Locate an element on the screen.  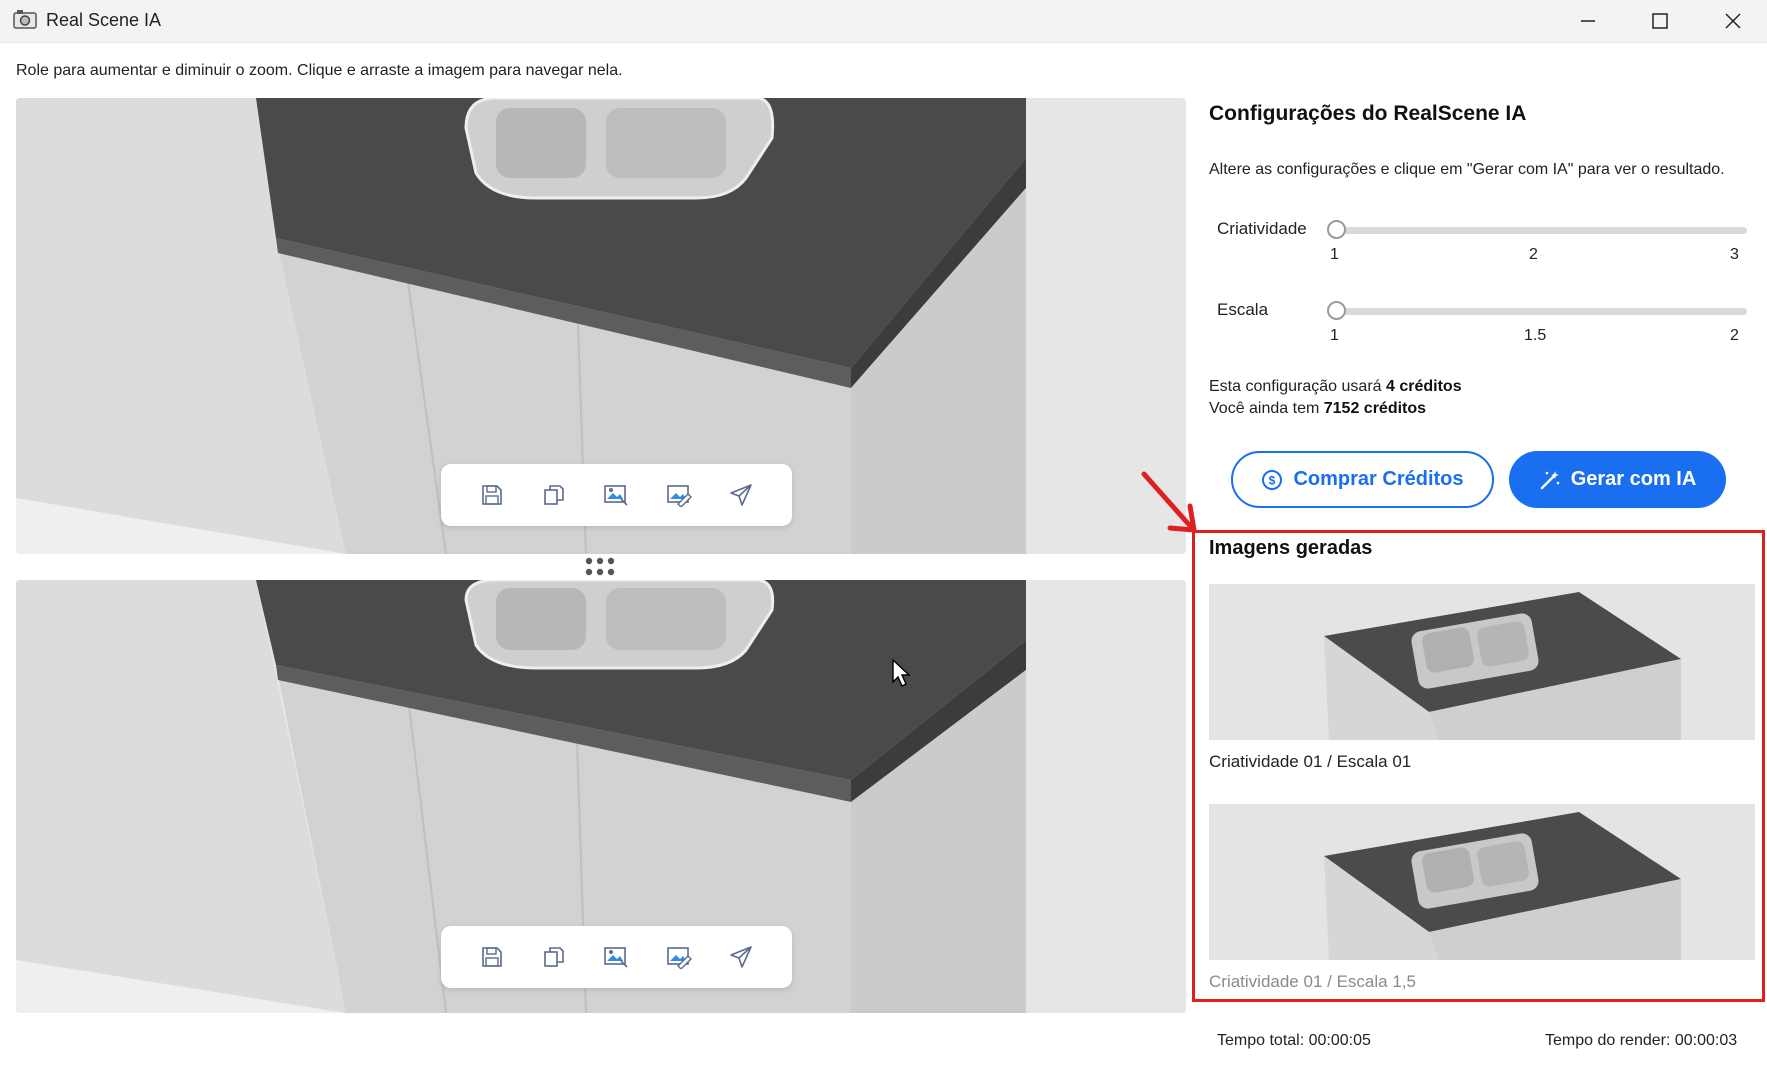
generate-ai-label: Gerar com IA is located at coordinates (1633, 479).